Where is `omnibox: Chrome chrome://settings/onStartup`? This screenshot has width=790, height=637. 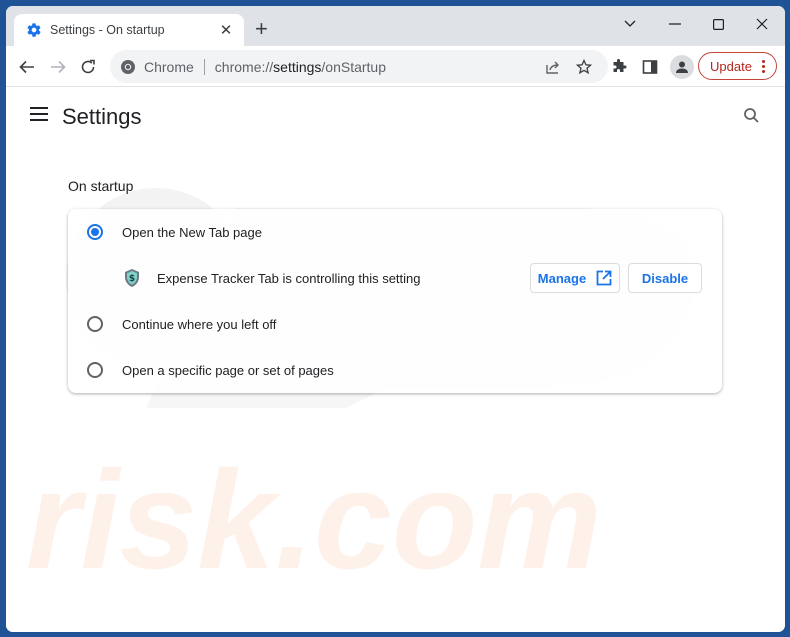 omnibox: Chrome chrome://settings/onStartup is located at coordinates (359, 66).